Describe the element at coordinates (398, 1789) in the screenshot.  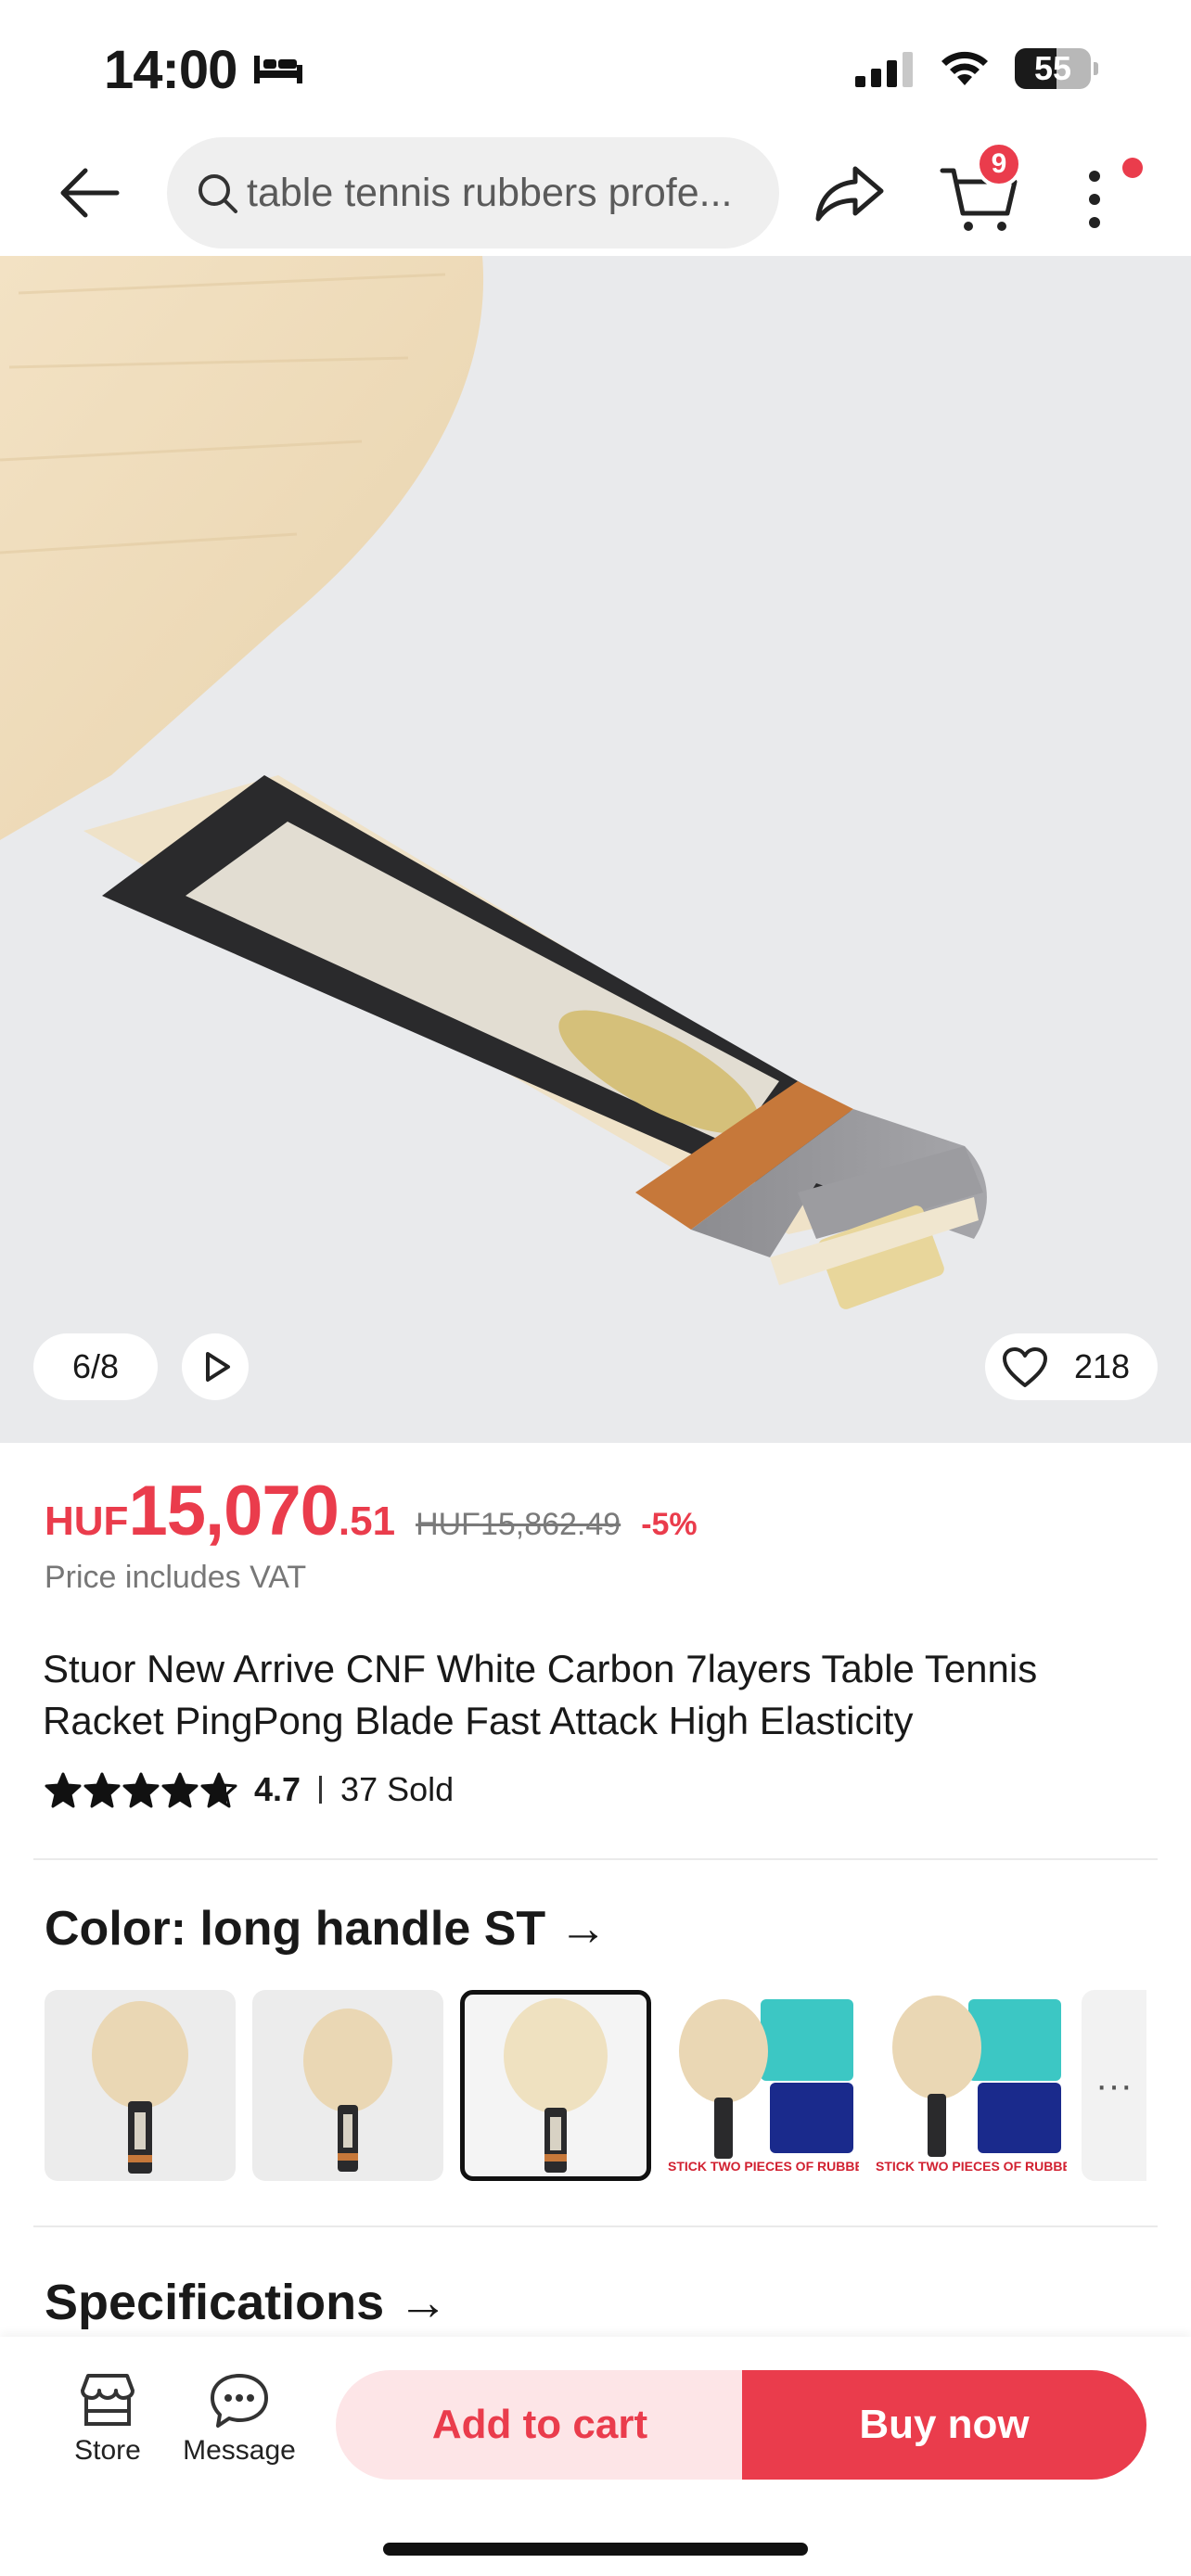
I see `sold-count: 37 Sold` at that location.